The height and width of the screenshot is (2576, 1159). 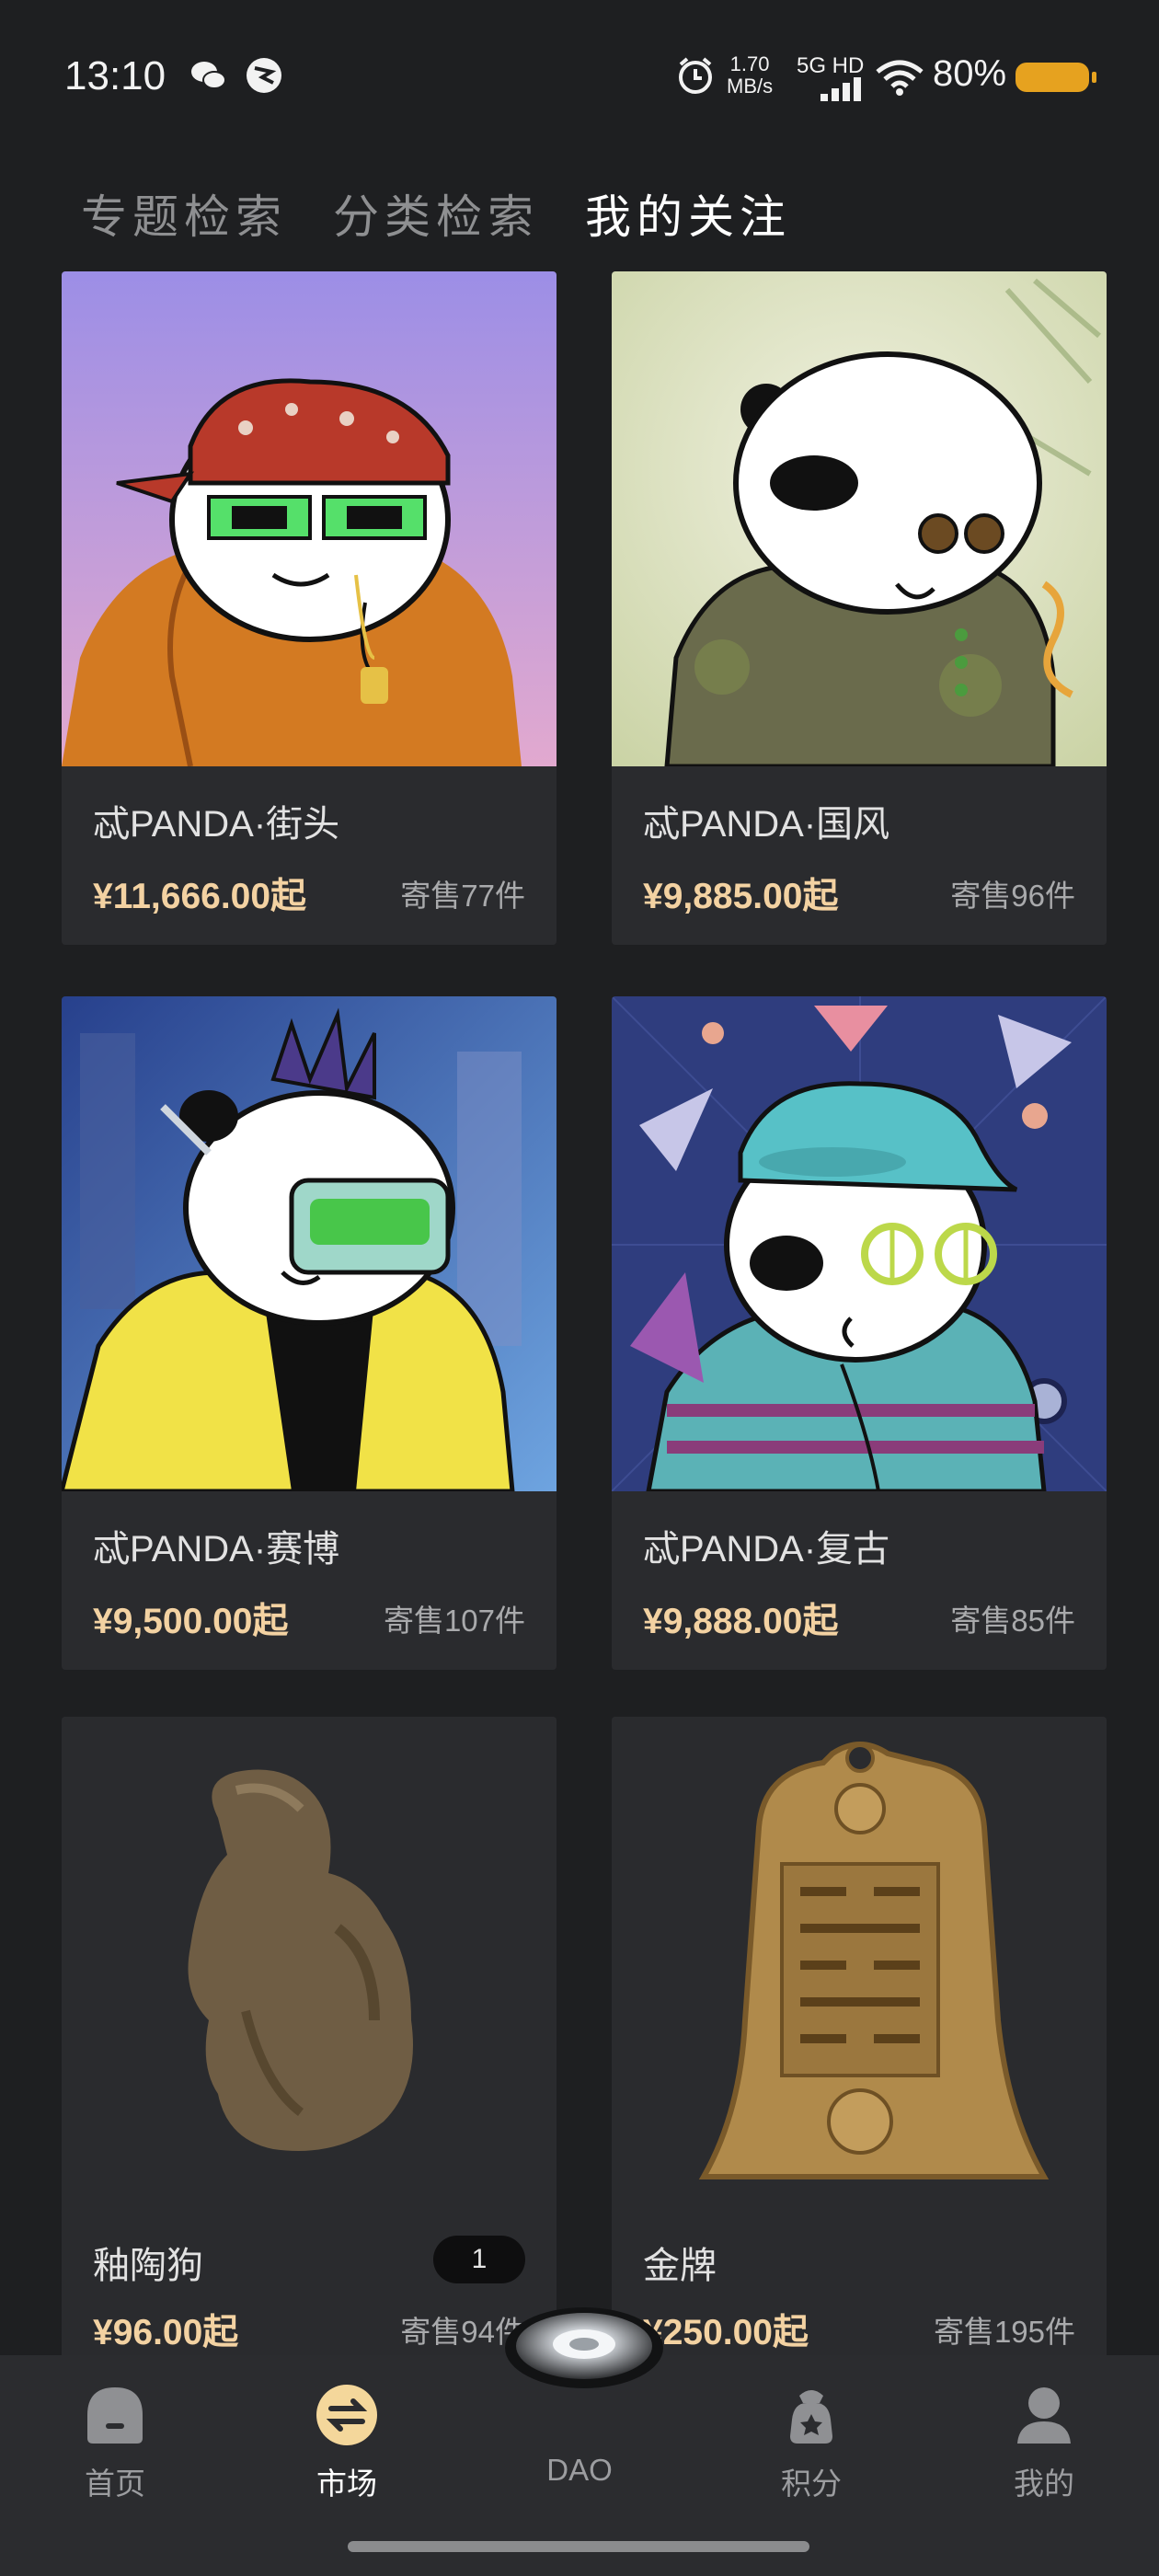 I want to click on pottery-dog-image, so click(x=309, y=1964).